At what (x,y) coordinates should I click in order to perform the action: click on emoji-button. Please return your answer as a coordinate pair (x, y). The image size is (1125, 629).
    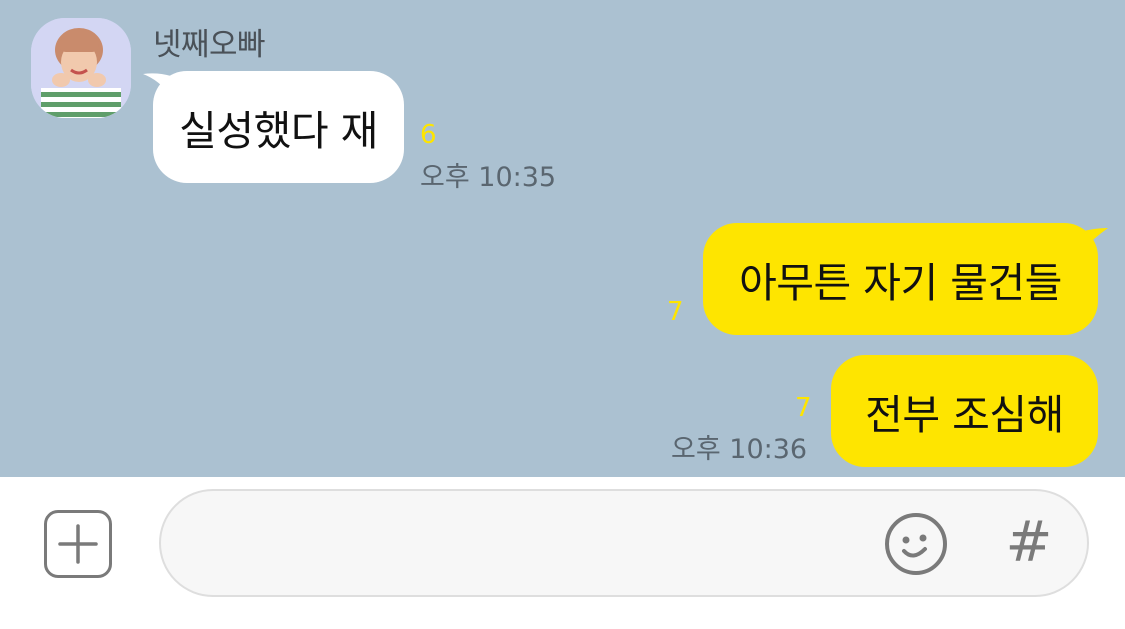
    Looking at the image, I should click on (916, 544).